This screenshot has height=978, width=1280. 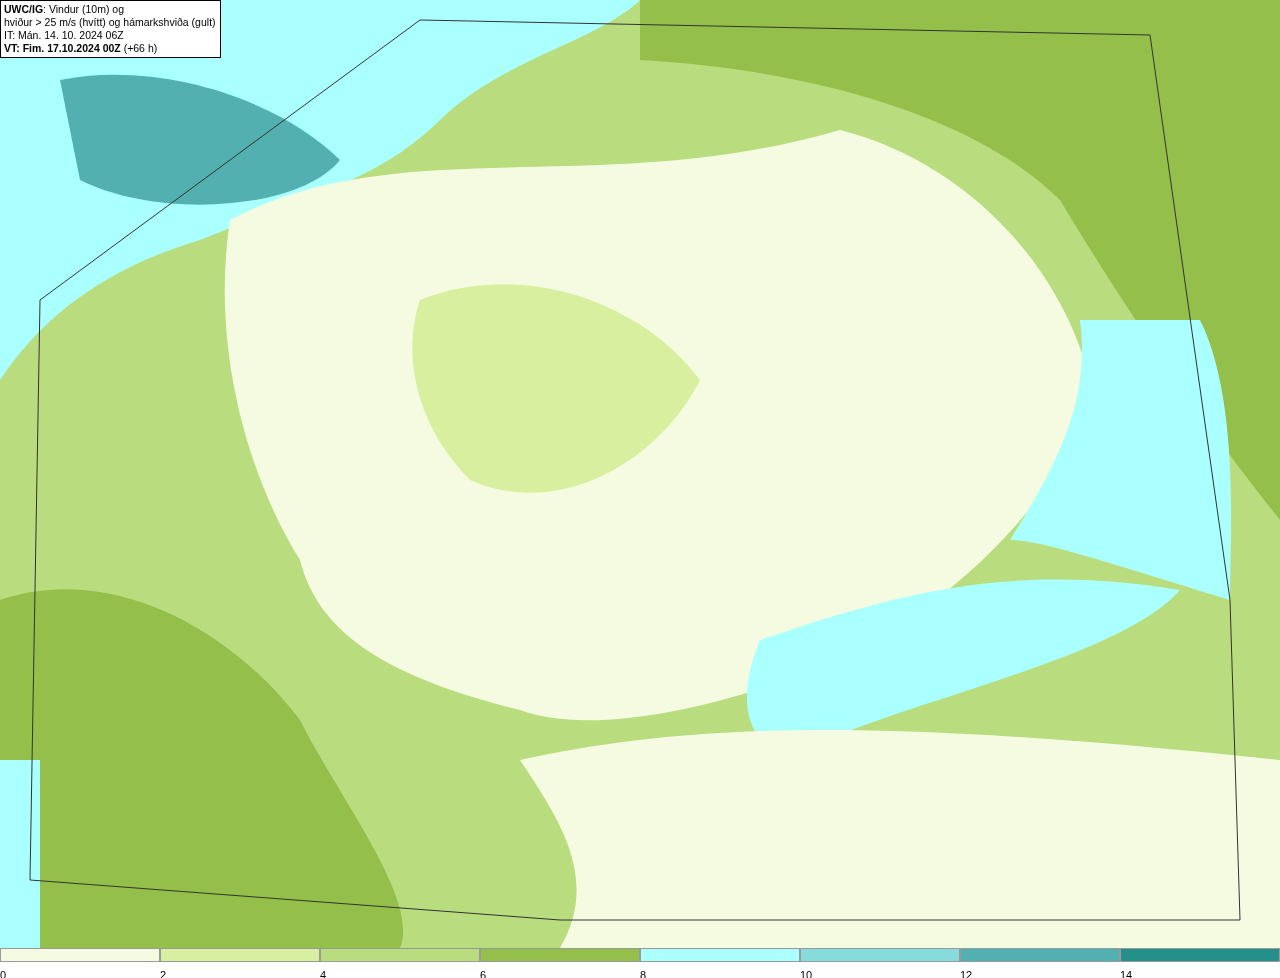 I want to click on caption-line: IT: Mán. 14. 10. 2024 06Z, so click(x=64, y=35).